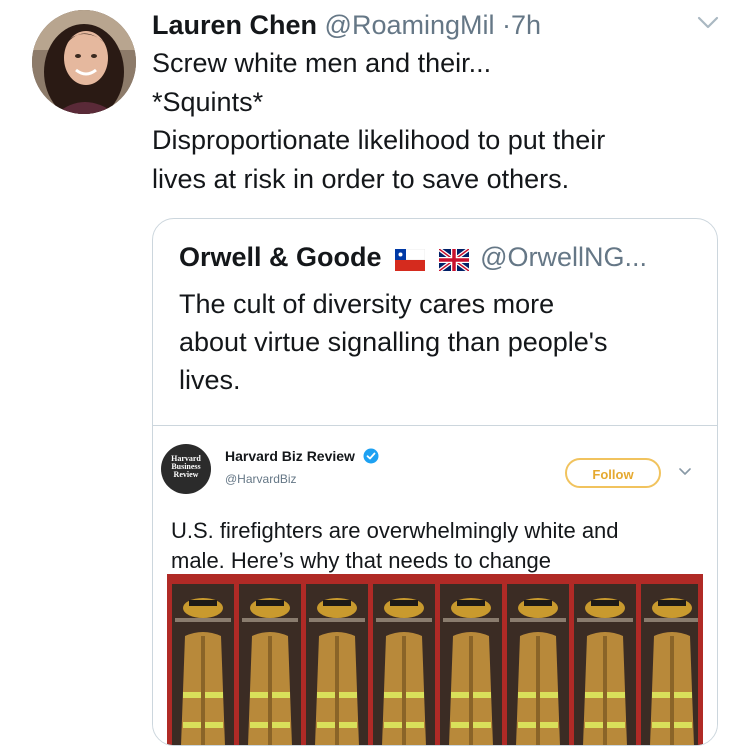  Describe the element at coordinates (526, 25) in the screenshot. I see `tweet-timestamp: 7h` at that location.